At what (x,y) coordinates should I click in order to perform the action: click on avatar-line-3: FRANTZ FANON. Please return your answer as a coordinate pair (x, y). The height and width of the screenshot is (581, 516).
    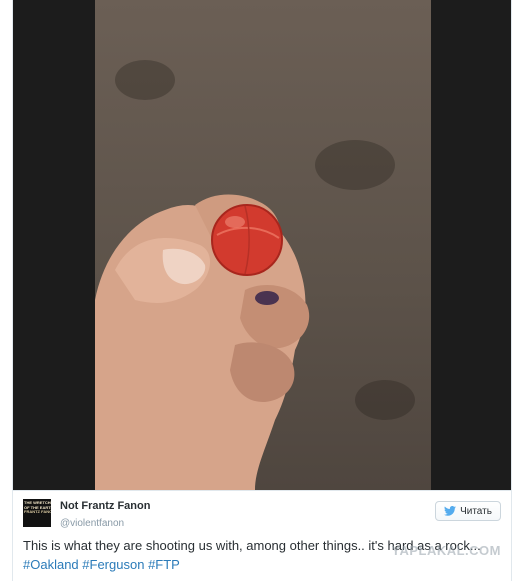
    Looking at the image, I should click on (37, 512).